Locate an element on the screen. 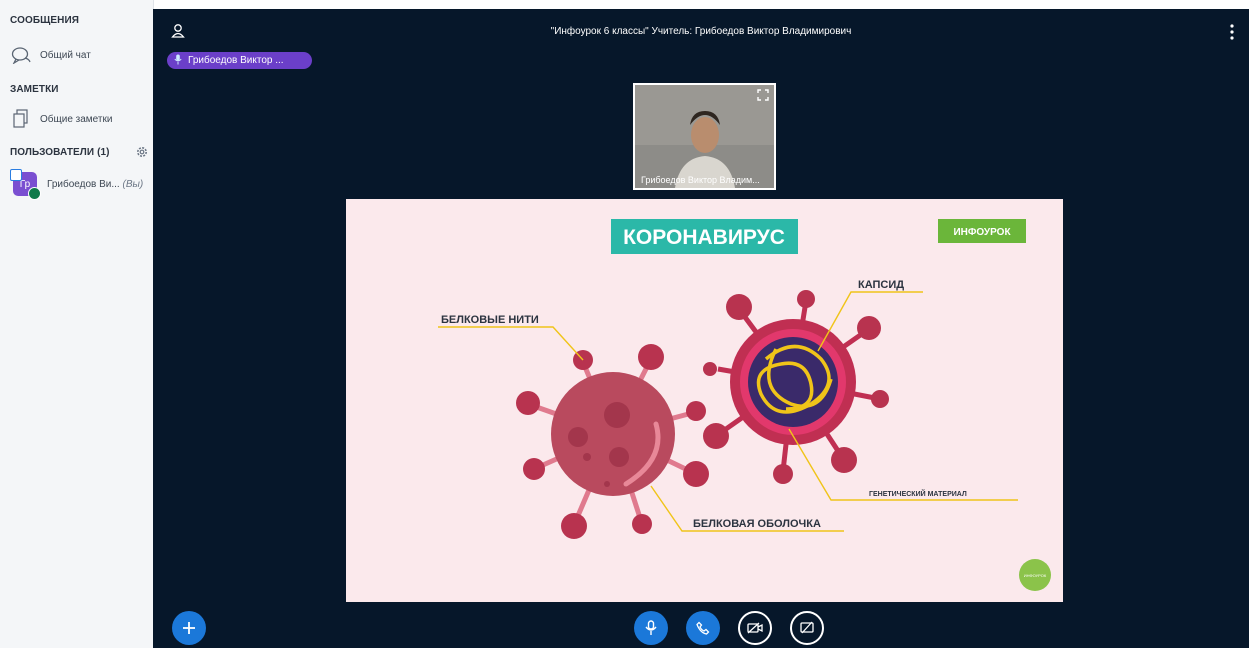 The image size is (1249, 648). screenshare-off-icon is located at coordinates (807, 627).